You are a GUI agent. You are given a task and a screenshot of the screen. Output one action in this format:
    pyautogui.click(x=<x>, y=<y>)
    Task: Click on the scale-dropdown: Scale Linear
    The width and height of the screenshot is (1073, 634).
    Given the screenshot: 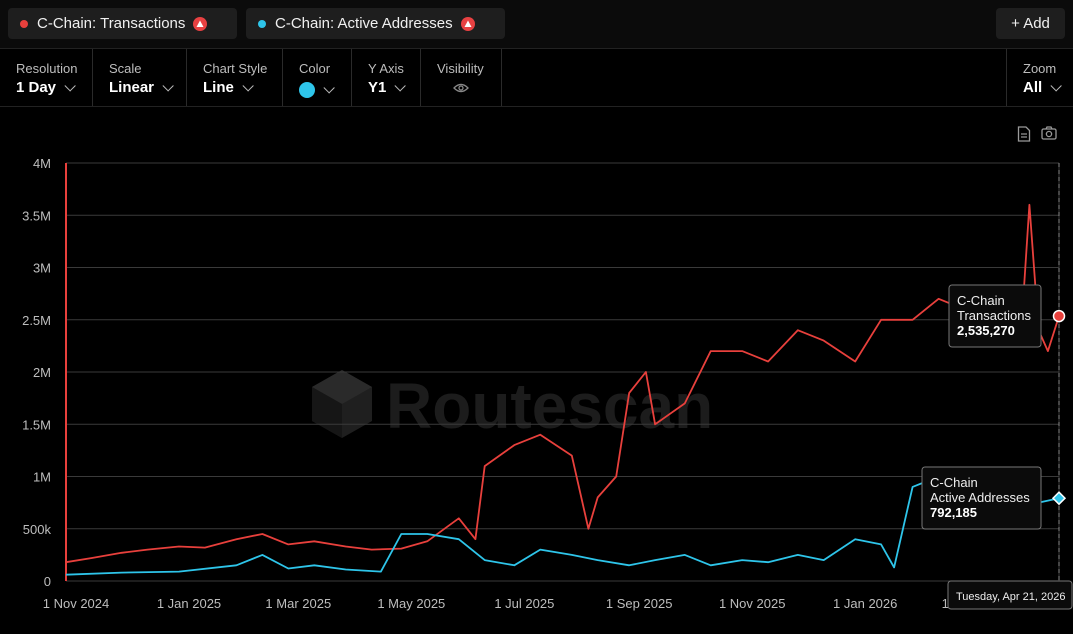 What is the action you would take?
    pyautogui.click(x=140, y=77)
    